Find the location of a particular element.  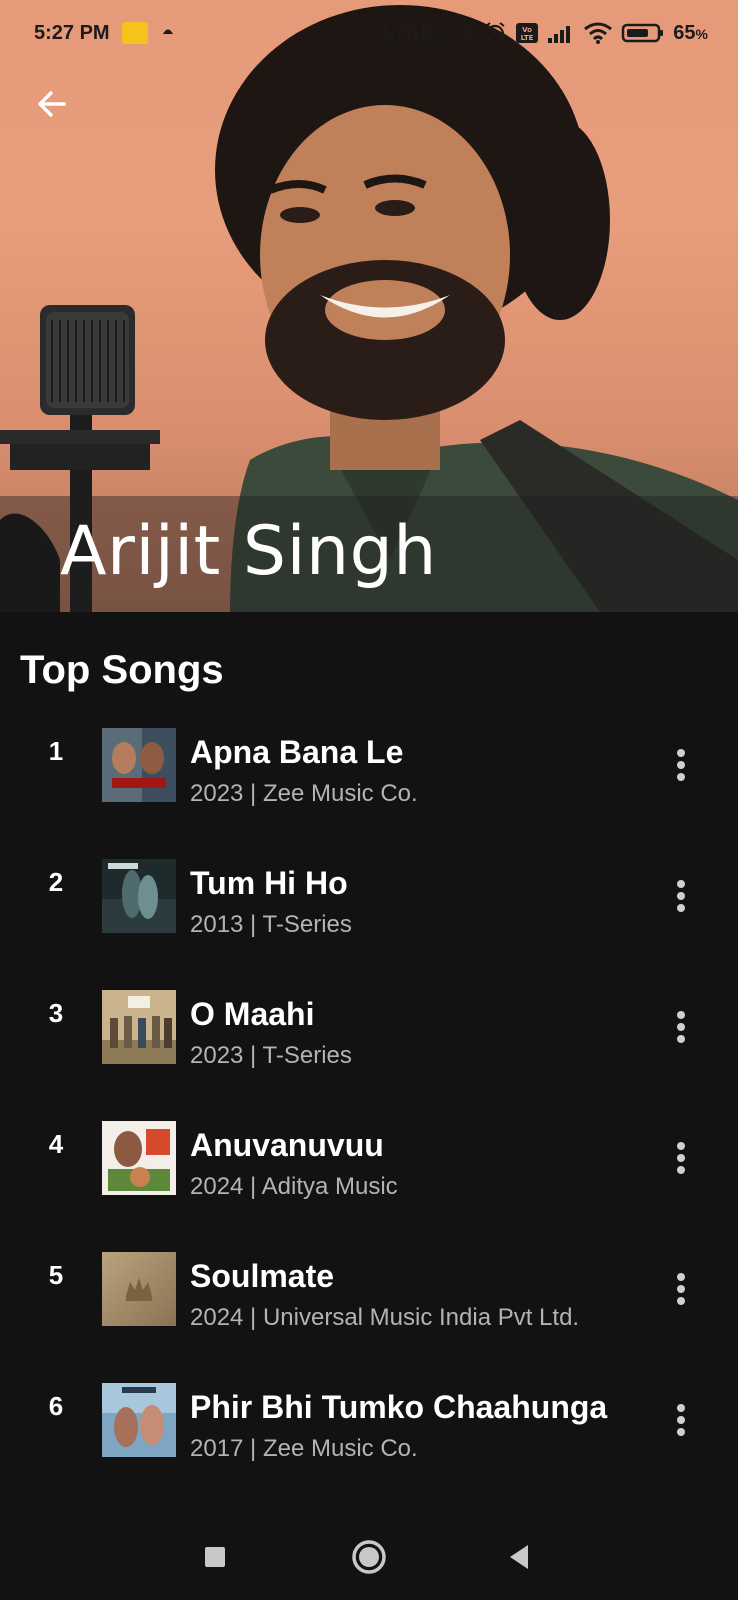

song-title: Tum Hi Ho is located at coordinates (269, 883).